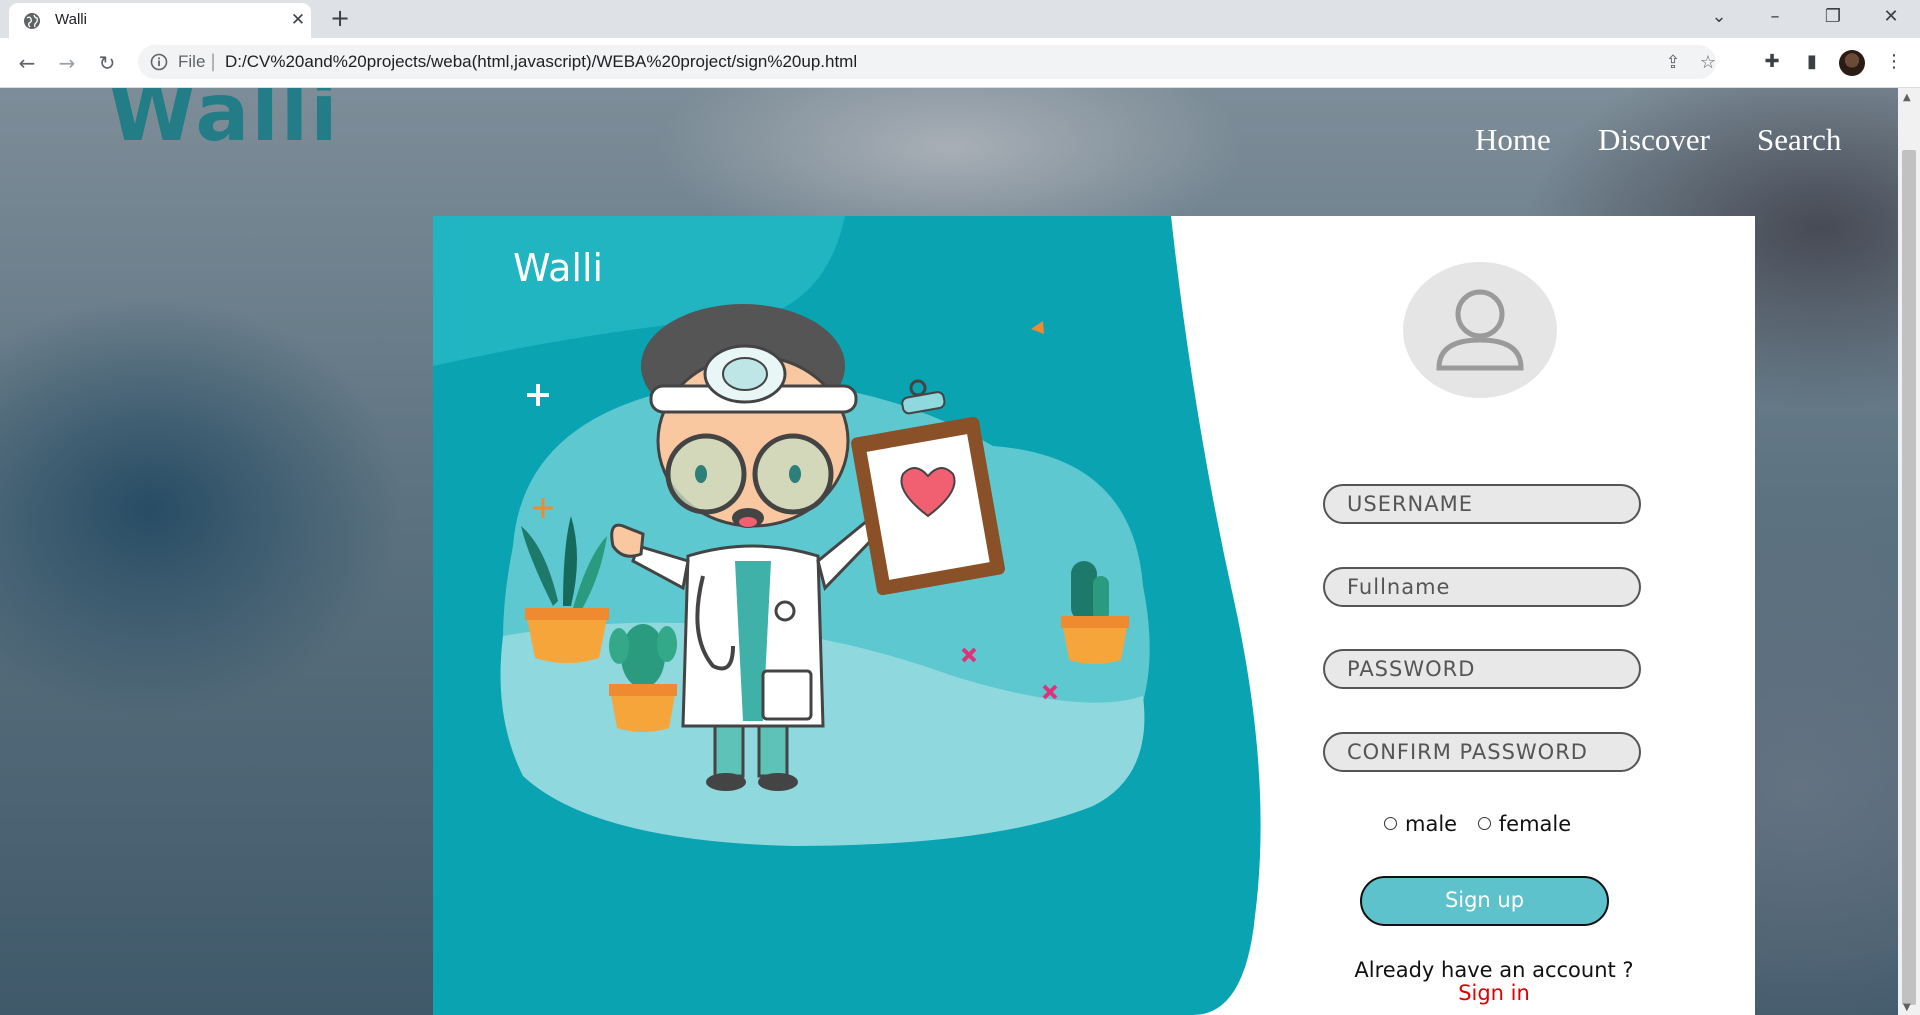 This screenshot has height=1015, width=1920. I want to click on male-radio, so click(1390, 823).